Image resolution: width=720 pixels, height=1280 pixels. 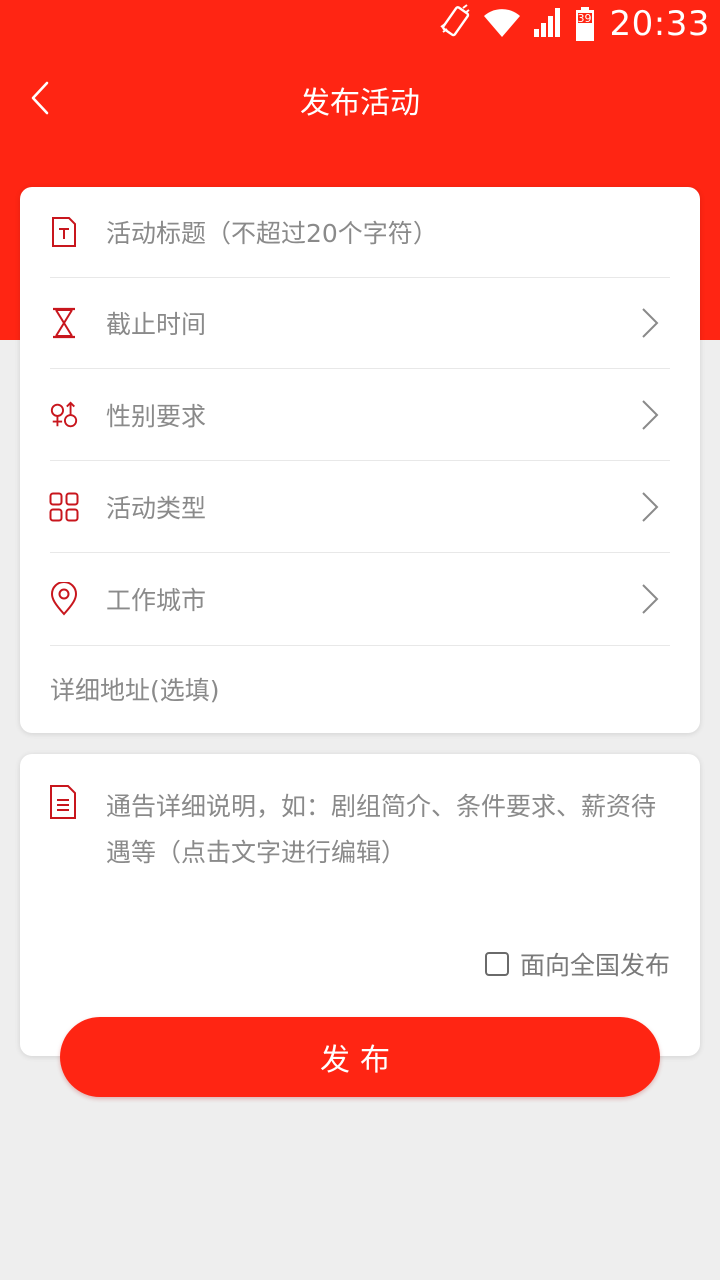 I want to click on deadline-label: 截止时间, so click(x=156, y=324).